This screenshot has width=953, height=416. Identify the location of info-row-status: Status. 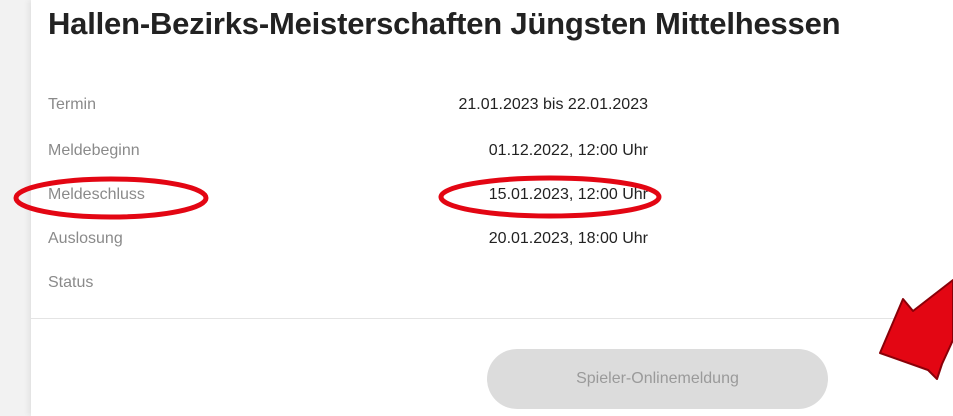
(348, 286).